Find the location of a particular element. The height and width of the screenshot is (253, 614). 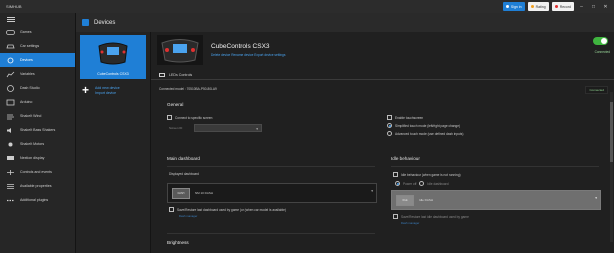

devices-icon is located at coordinates (10, 60).